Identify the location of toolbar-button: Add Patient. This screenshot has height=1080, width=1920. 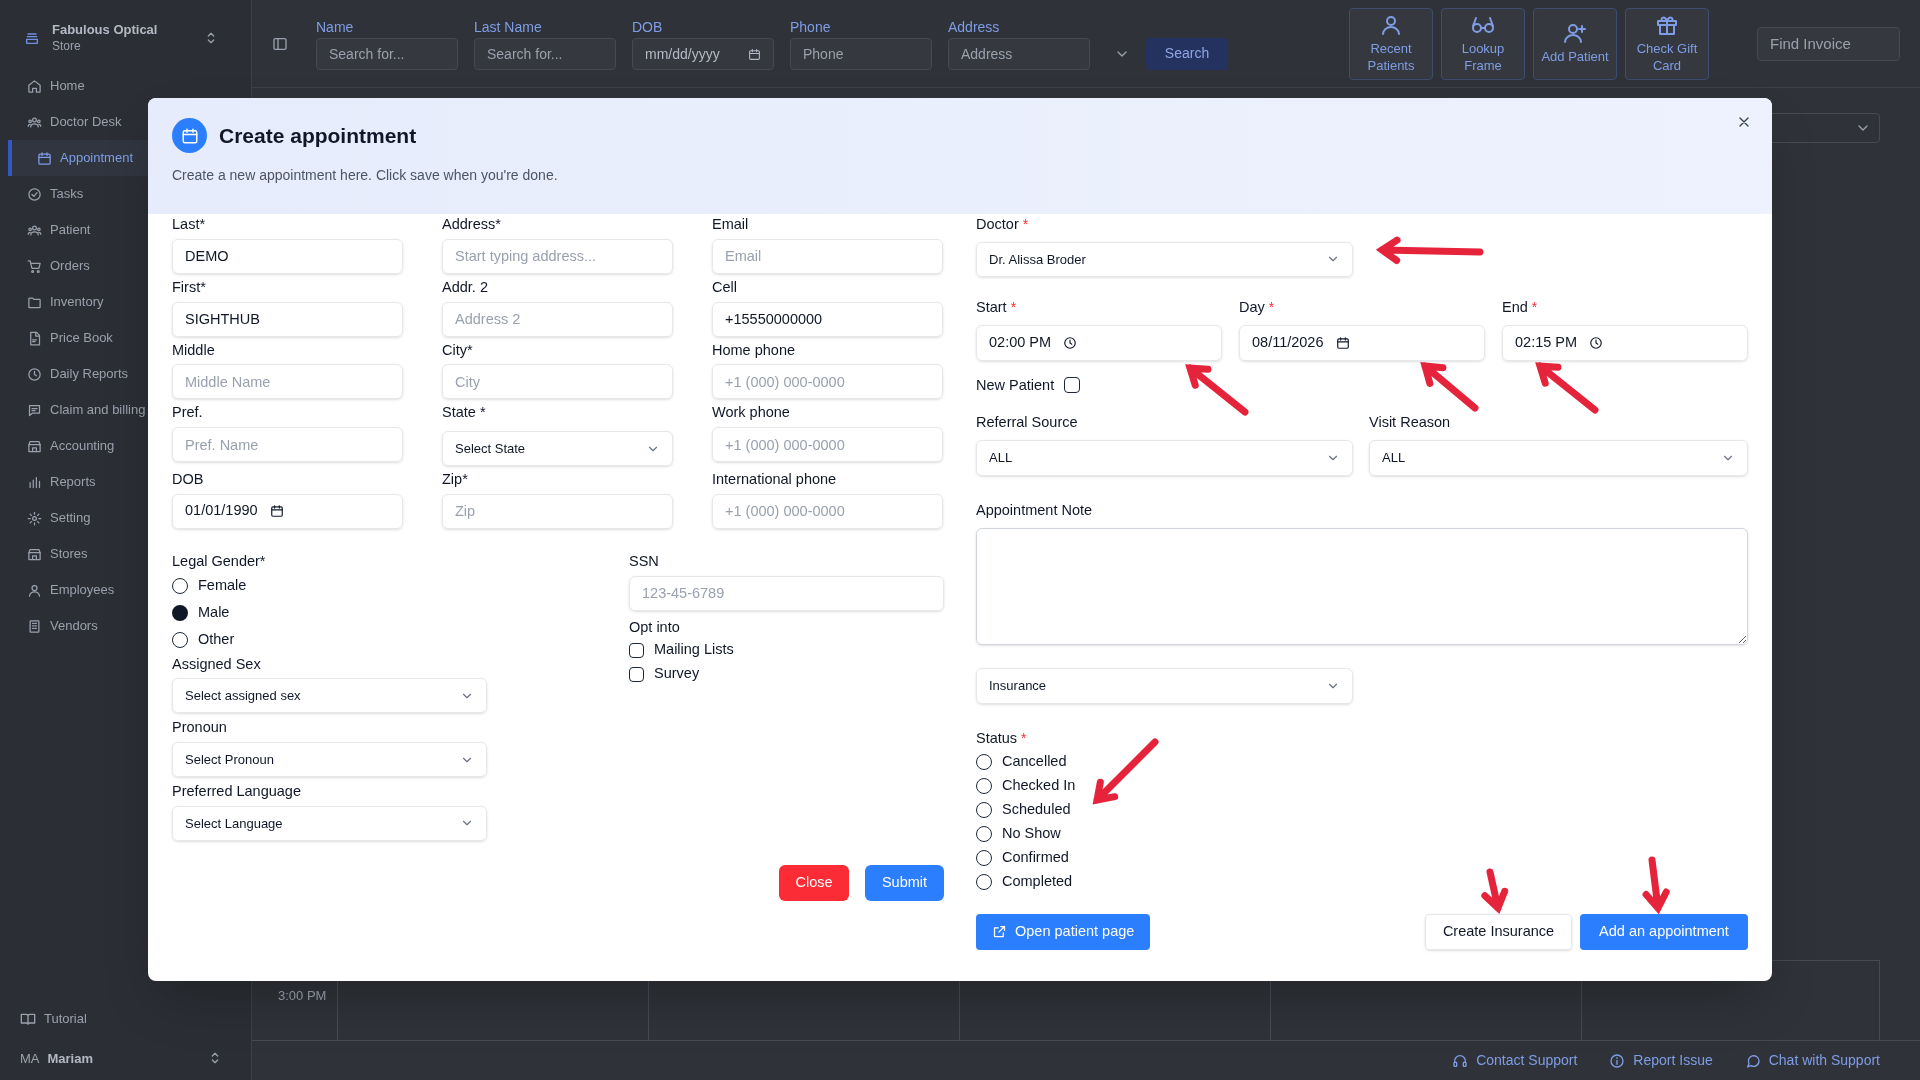
(1575, 43).